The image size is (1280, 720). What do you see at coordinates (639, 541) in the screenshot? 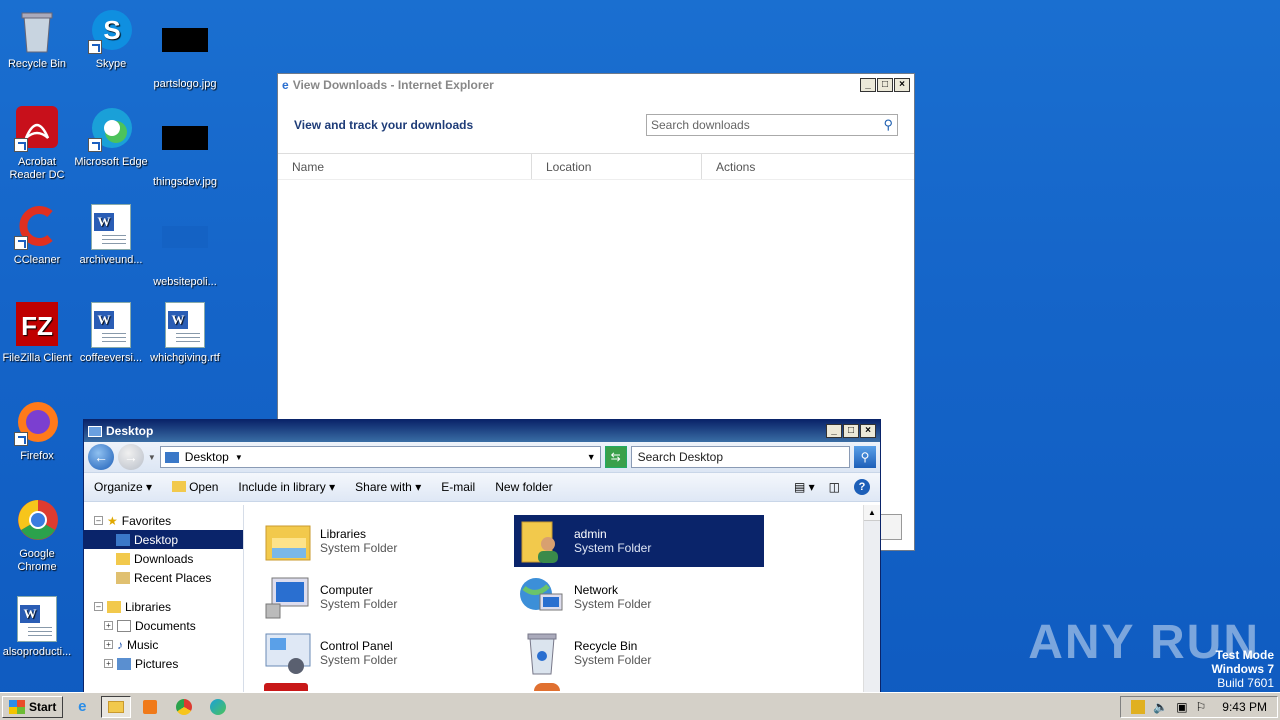
I see `item-admin: admin System Folder` at bounding box center [639, 541].